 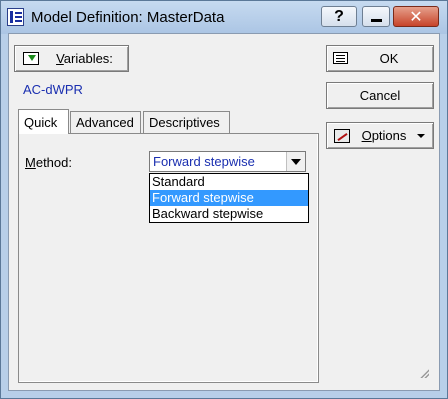 I want to click on tab-advanced: Advanced, so click(x=105, y=122).